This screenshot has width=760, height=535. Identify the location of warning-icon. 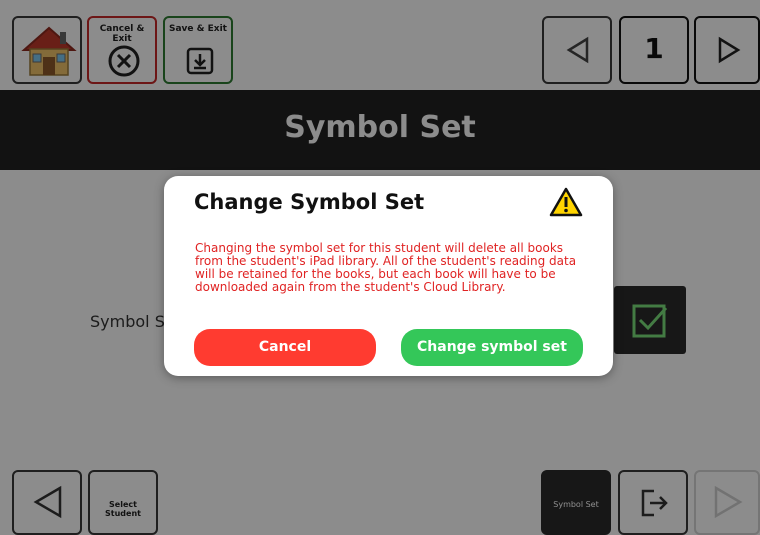
(566, 202).